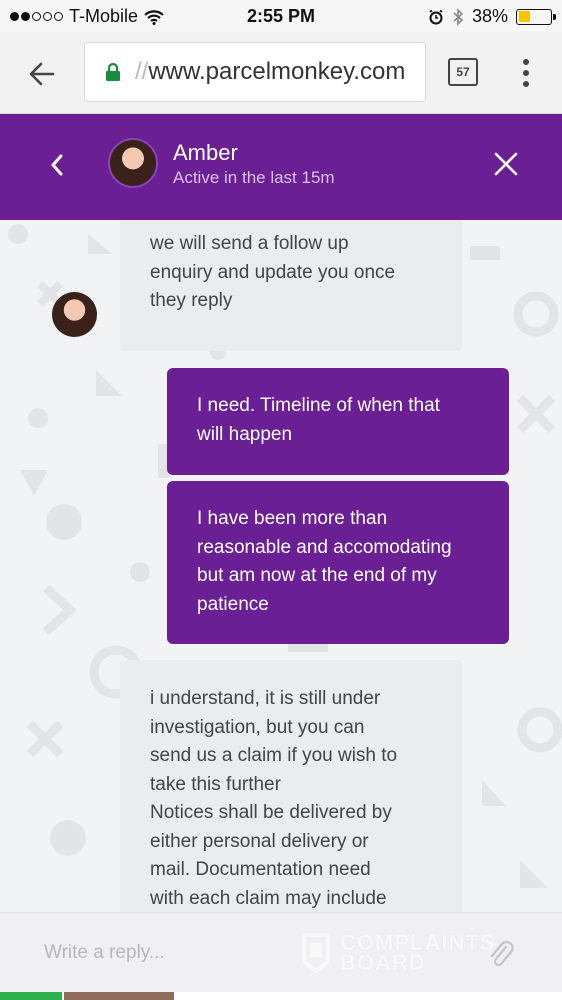  I want to click on partial-image-element, so click(119, 996).